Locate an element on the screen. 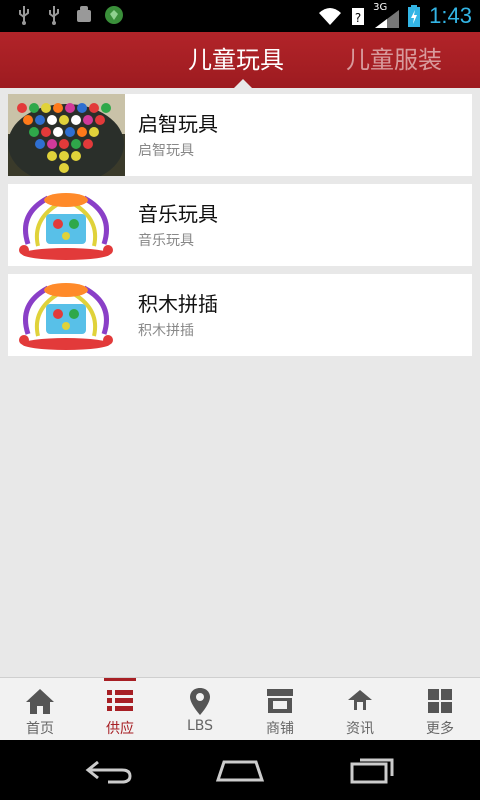  item-title: 启智玩具 is located at coordinates (178, 124).